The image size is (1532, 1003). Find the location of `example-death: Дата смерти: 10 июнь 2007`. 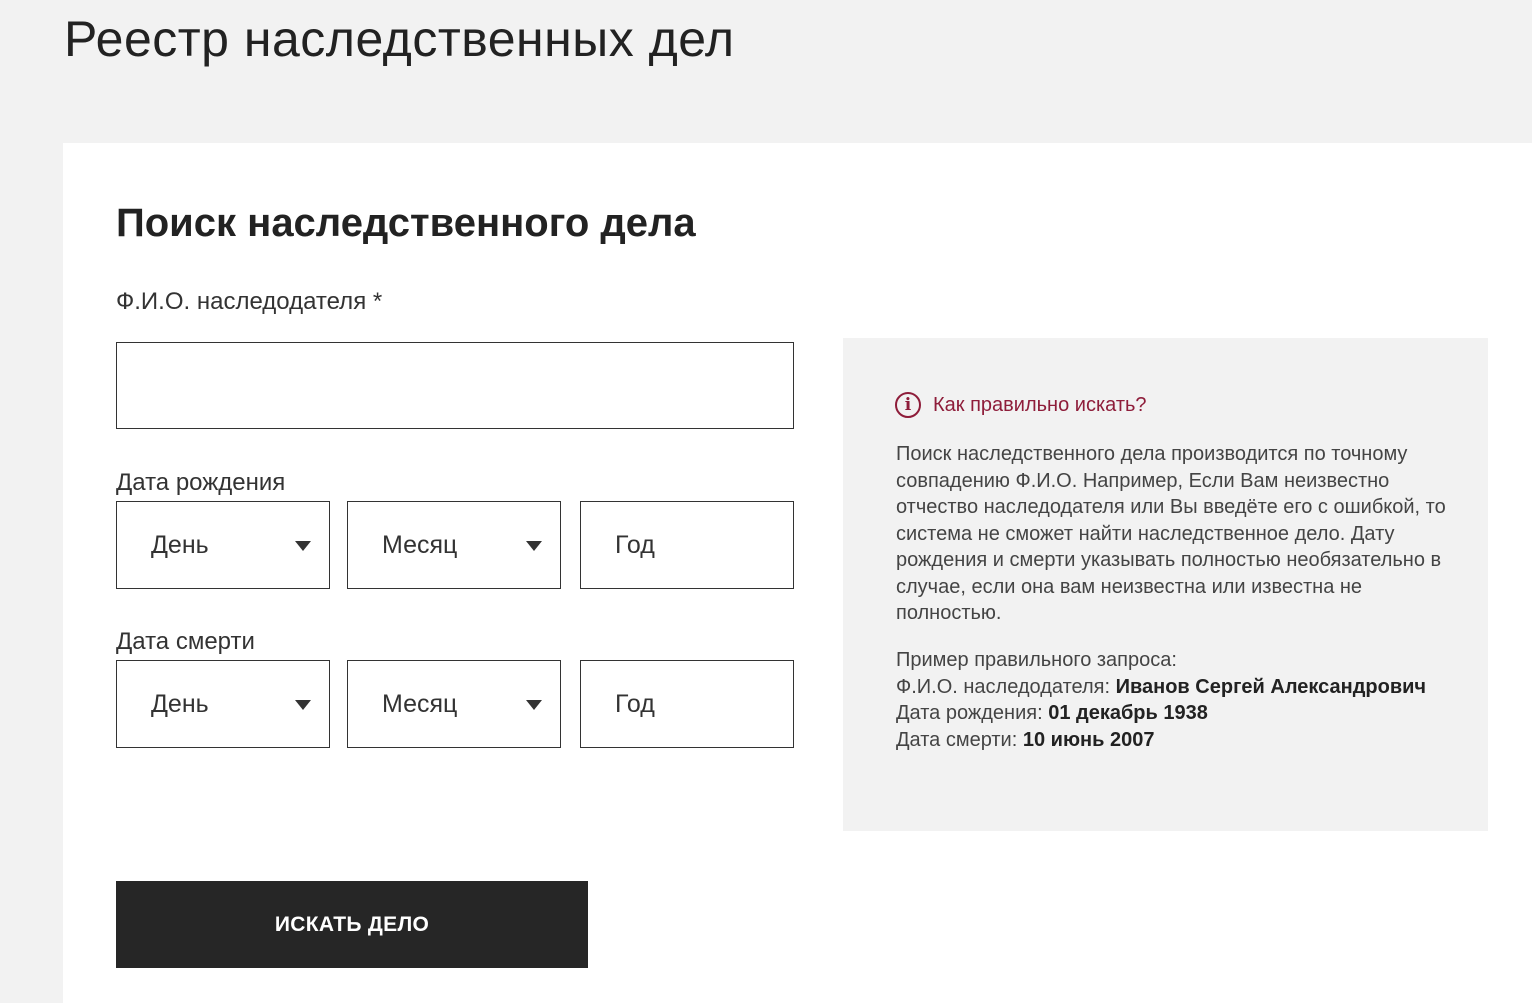

example-death: Дата смерти: 10 июнь 2007 is located at coordinates (1171, 740).